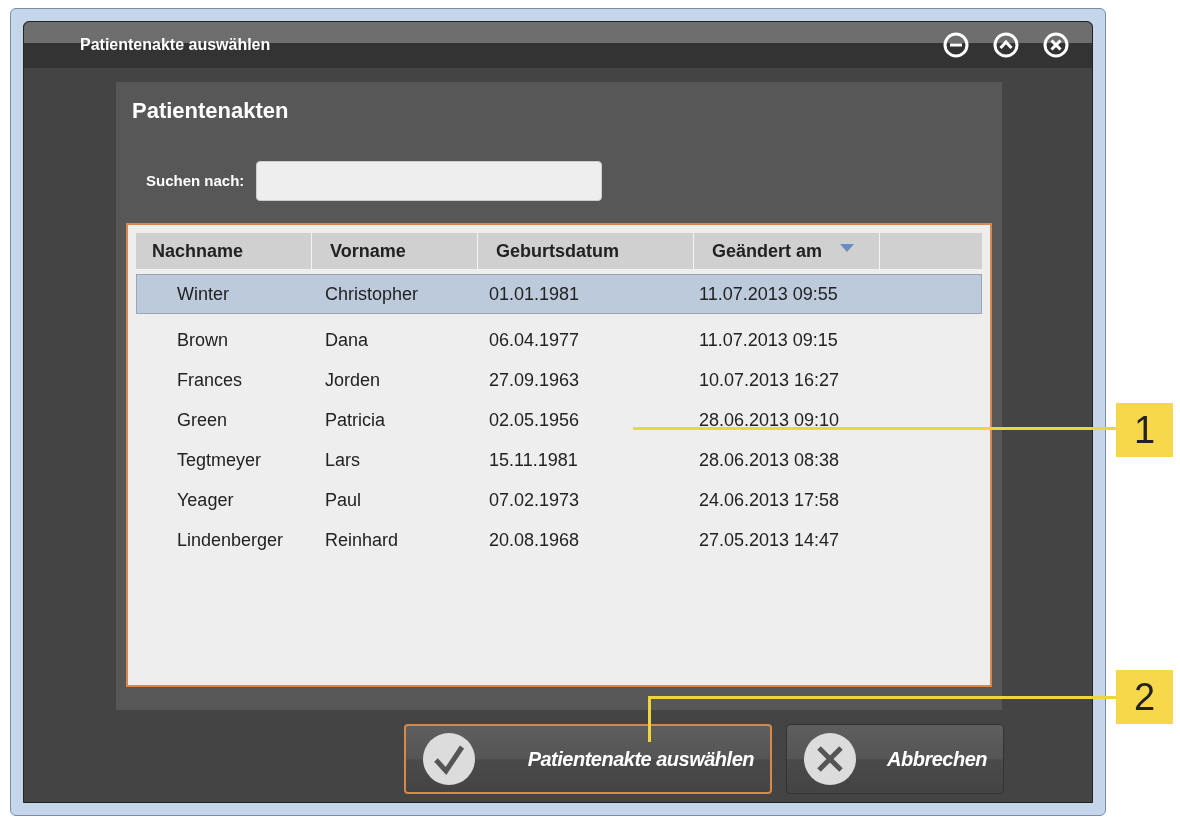 The width and height of the screenshot is (1180, 821). I want to click on confirm-button: Patientenakte auswählen, so click(588, 759).